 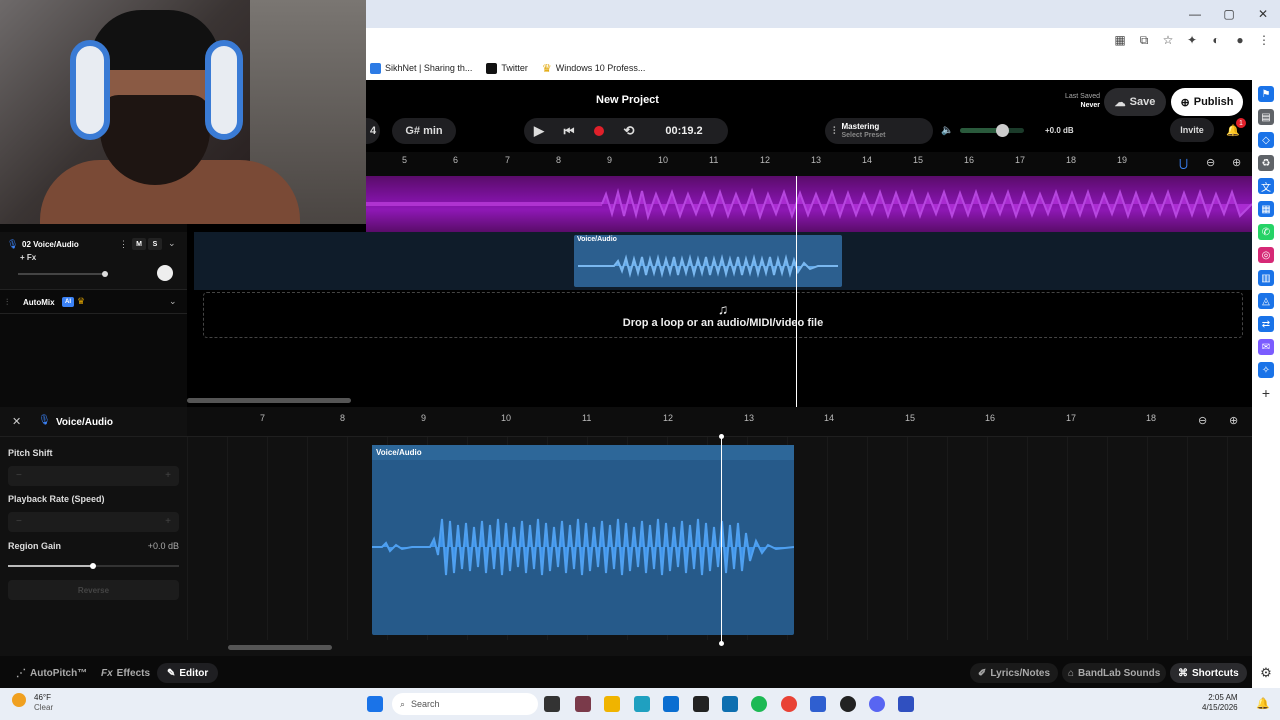 I want to click on settings-gear-icon: ⚙, so click(x=1266, y=673).